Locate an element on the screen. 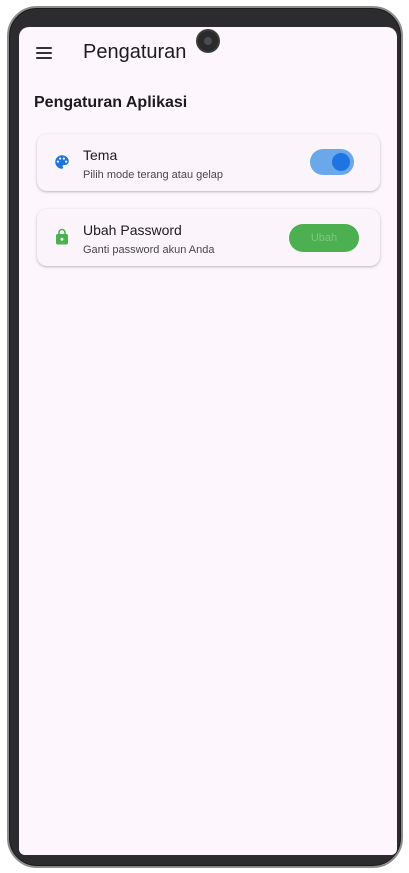 The image size is (409, 873). setting-subtitle-password: Ganti password akun Anda is located at coordinates (149, 250).